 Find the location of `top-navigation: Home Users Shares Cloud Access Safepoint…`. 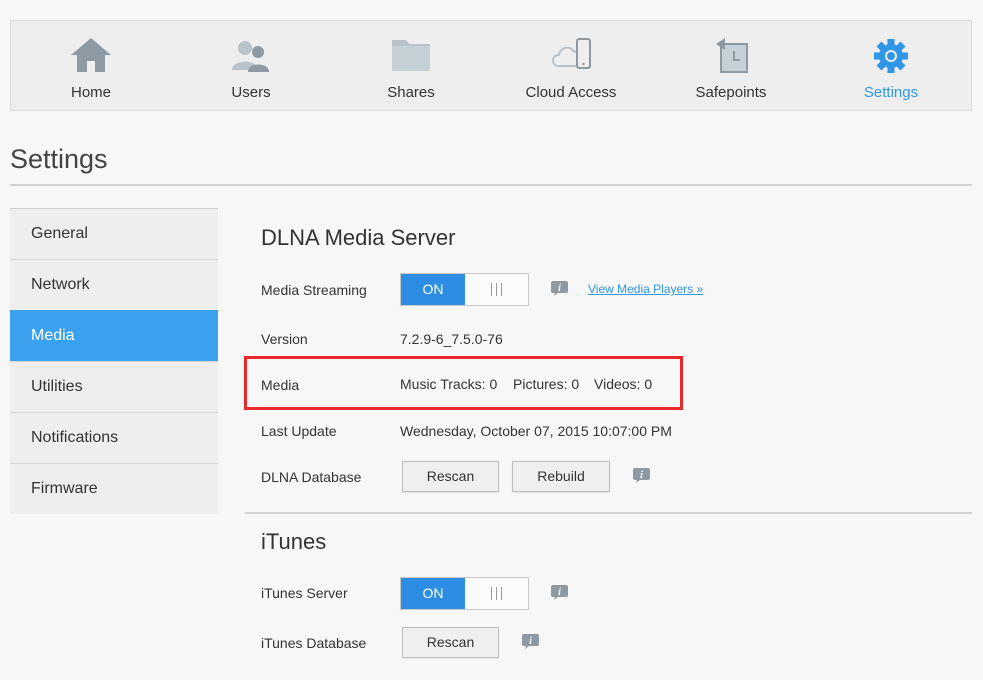

top-navigation: Home Users Shares Cloud Access Safepoint… is located at coordinates (491, 65).